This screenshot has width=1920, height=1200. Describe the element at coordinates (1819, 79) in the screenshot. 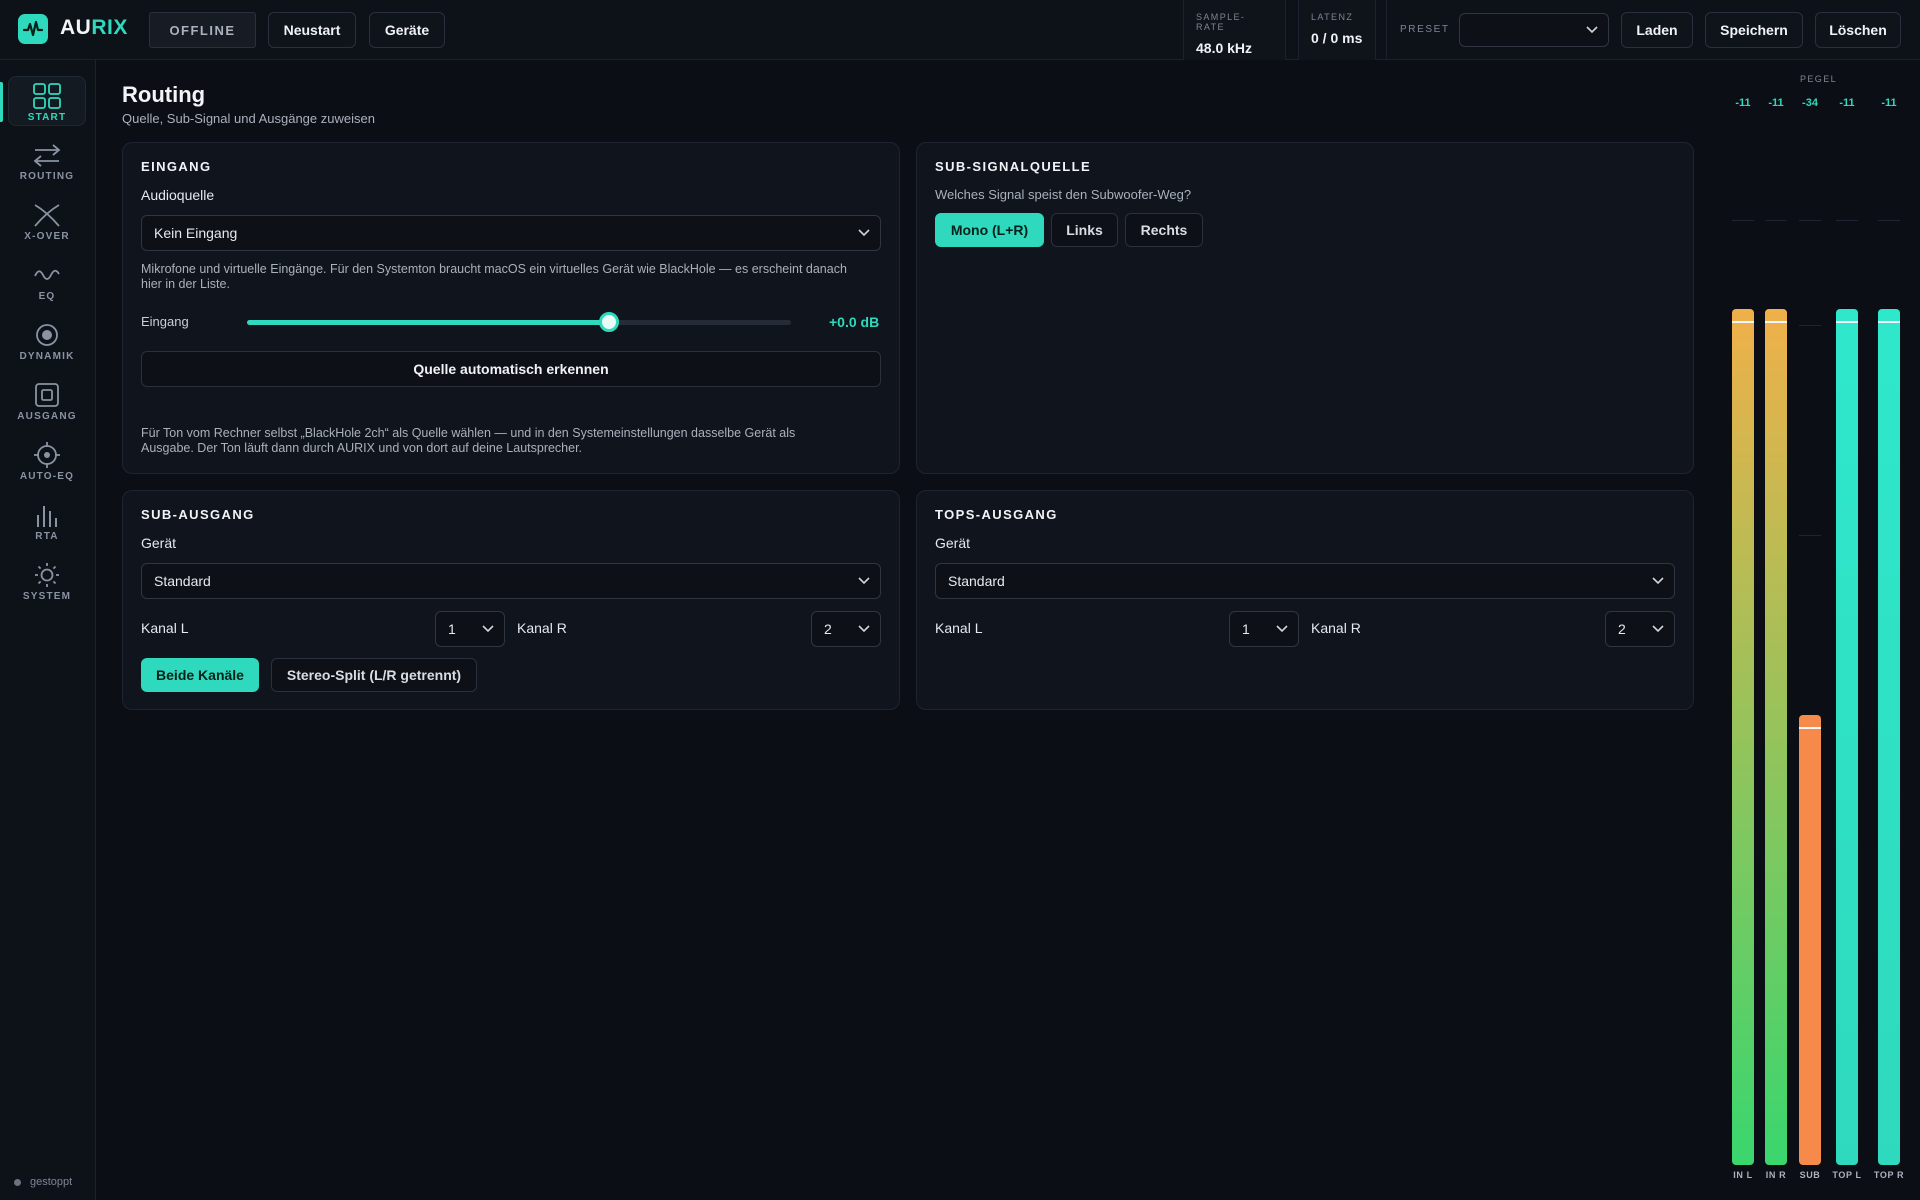

I see `meters-header: PEGEL` at that location.